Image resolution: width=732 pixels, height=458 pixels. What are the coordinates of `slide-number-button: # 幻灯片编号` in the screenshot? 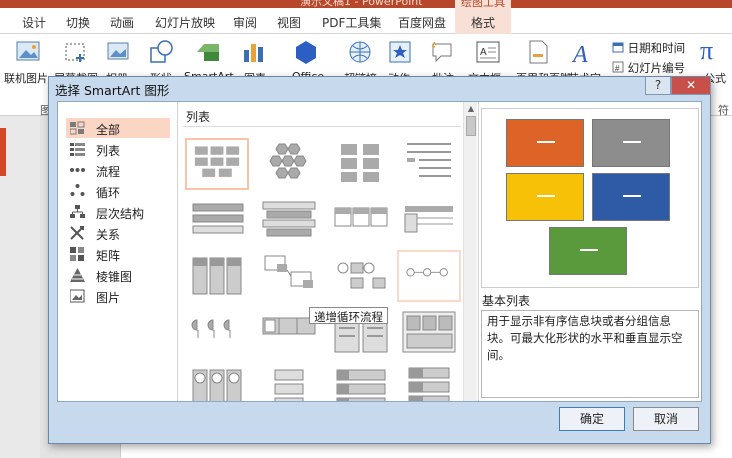 It's located at (648, 68).